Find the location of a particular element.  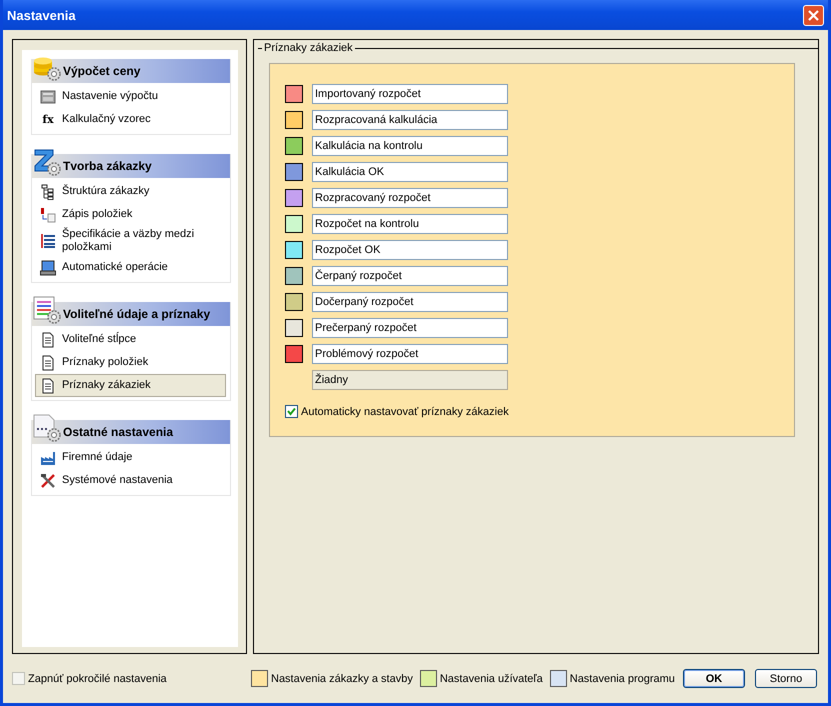

sidebar-item: Príznaky položiek is located at coordinates (130, 362).